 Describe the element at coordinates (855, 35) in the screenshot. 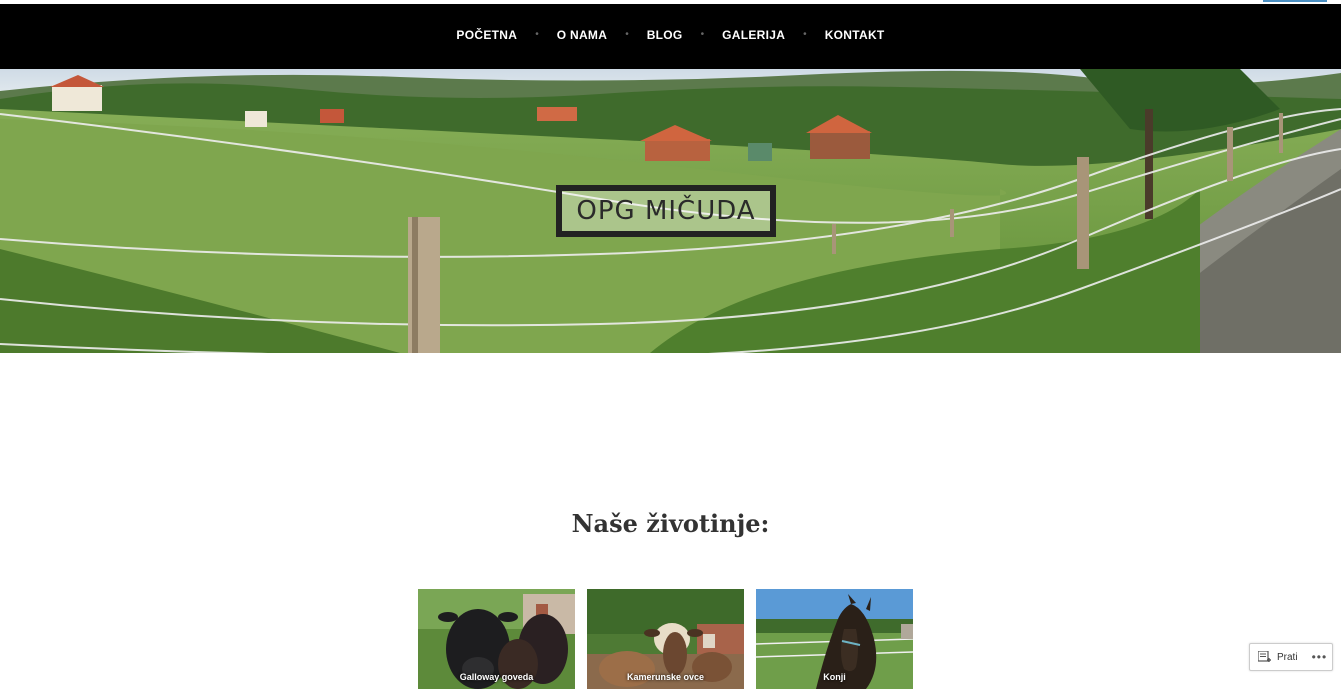

I see `nav-item-kontakt: KONTAKT` at that location.